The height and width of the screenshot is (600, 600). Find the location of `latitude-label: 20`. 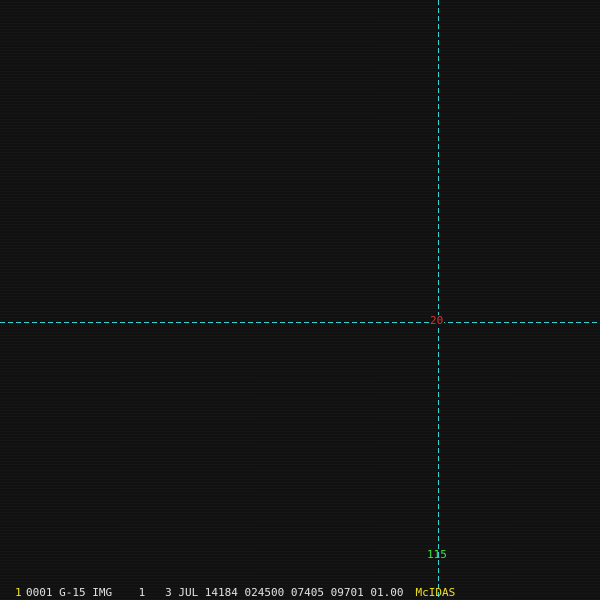

latitude-label: 20 is located at coordinates (437, 320).